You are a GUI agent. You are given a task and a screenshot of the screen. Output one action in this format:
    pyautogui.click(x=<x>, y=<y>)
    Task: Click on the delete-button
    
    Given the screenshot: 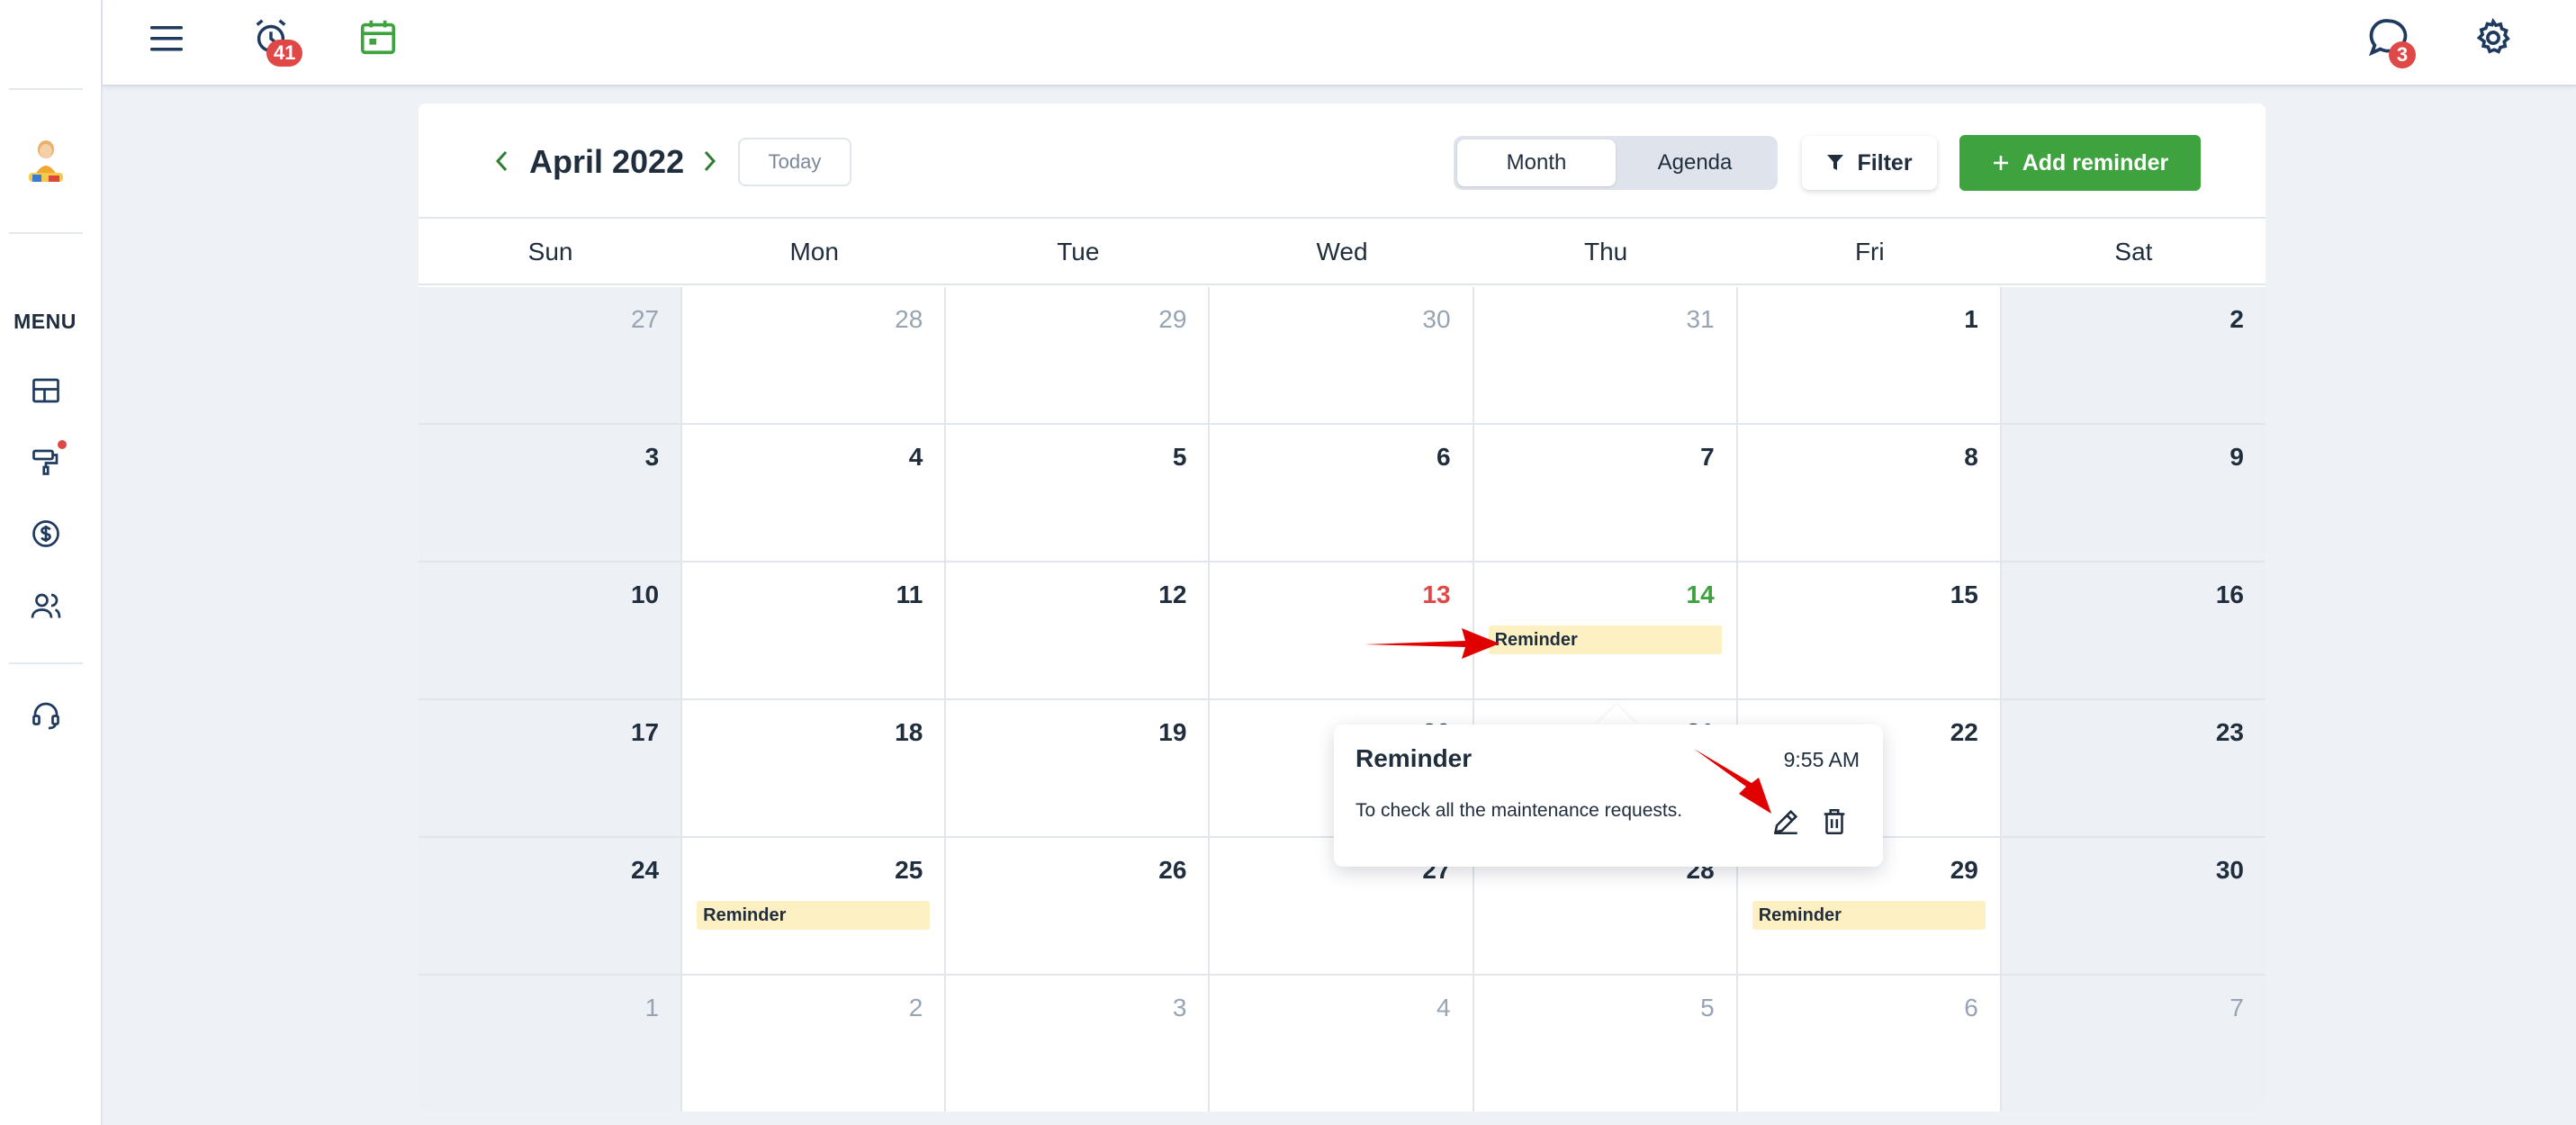 What is the action you would take?
    pyautogui.click(x=1834, y=822)
    